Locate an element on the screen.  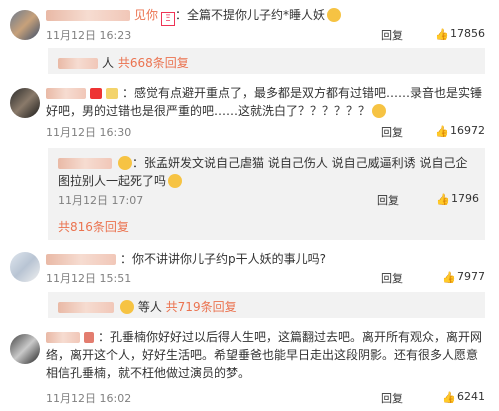
reply-names: 等人 is located at coordinates (149, 307).